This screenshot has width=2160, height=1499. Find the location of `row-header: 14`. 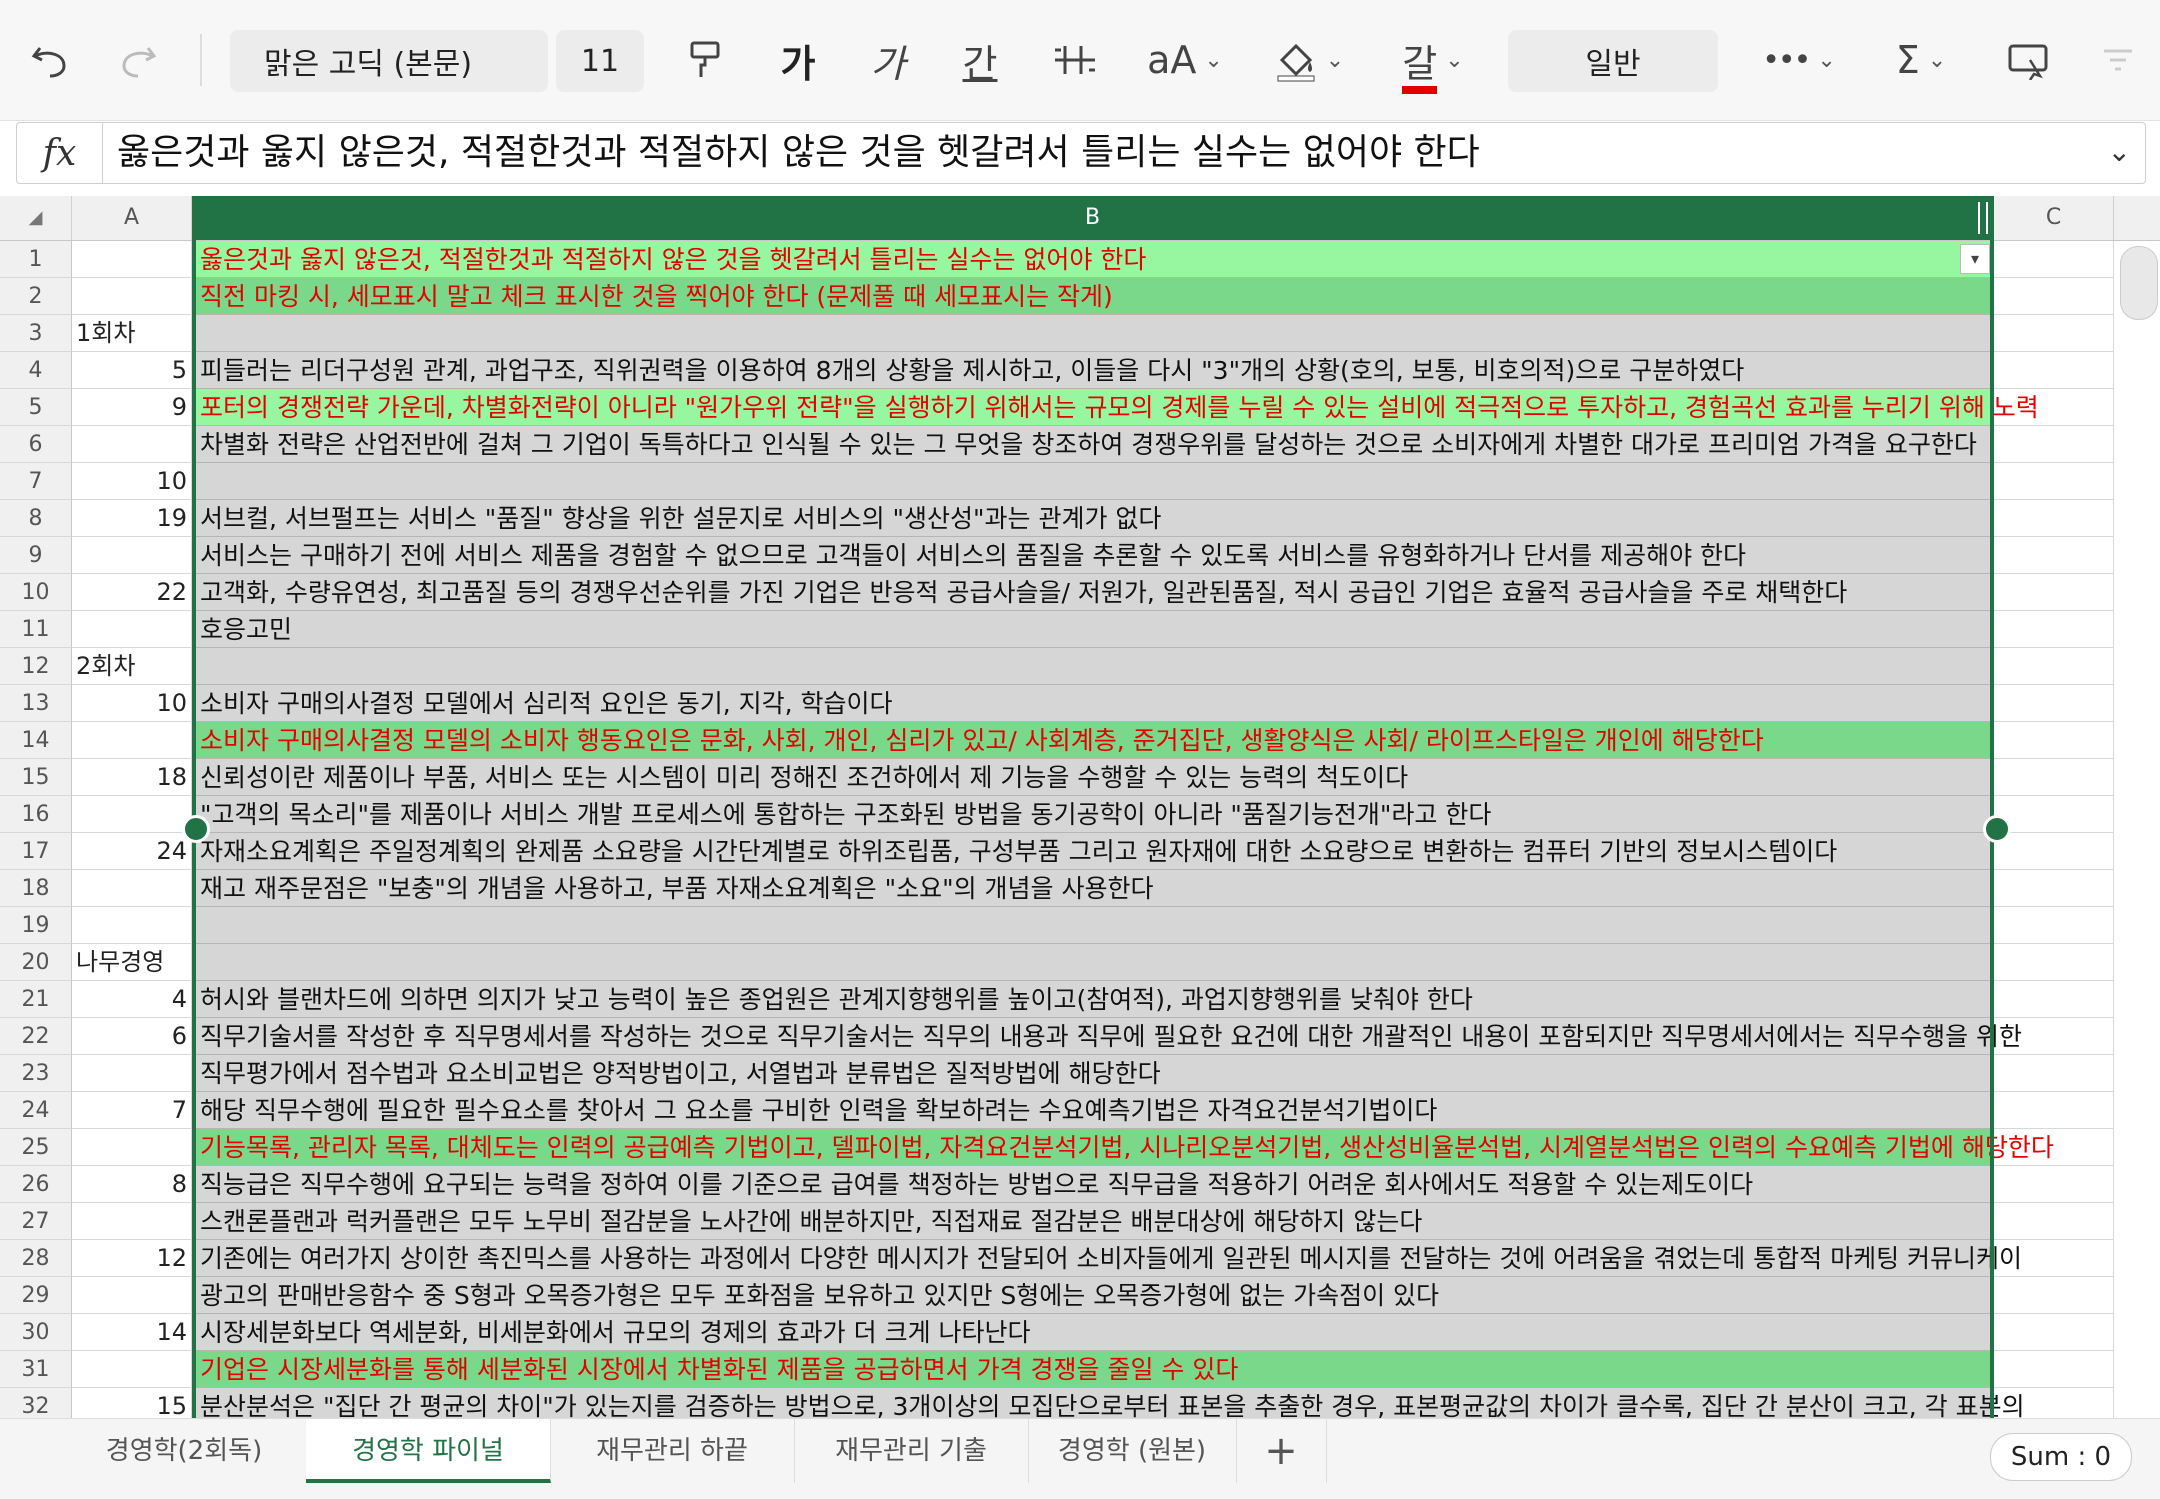

row-header: 14 is located at coordinates (36, 740).